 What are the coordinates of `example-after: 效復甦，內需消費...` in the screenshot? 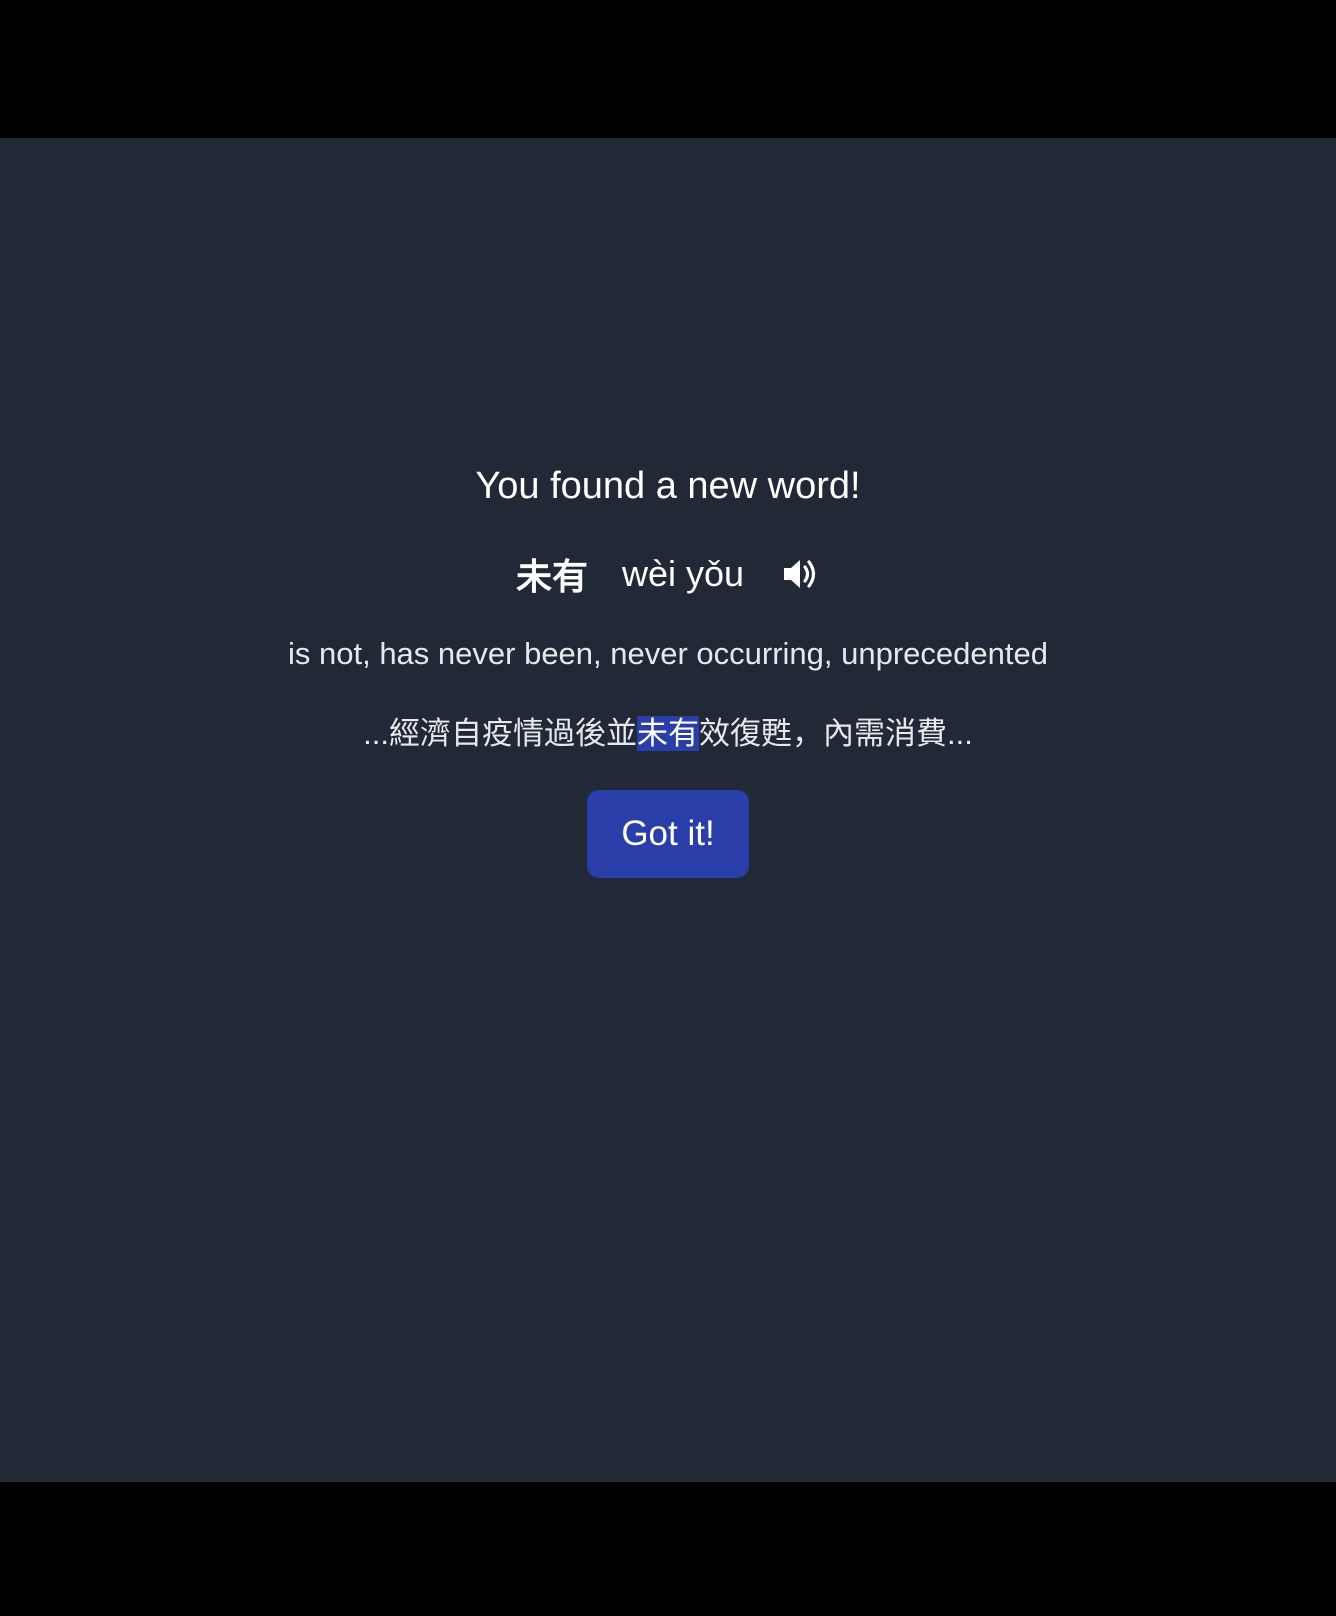 It's located at (836, 733).